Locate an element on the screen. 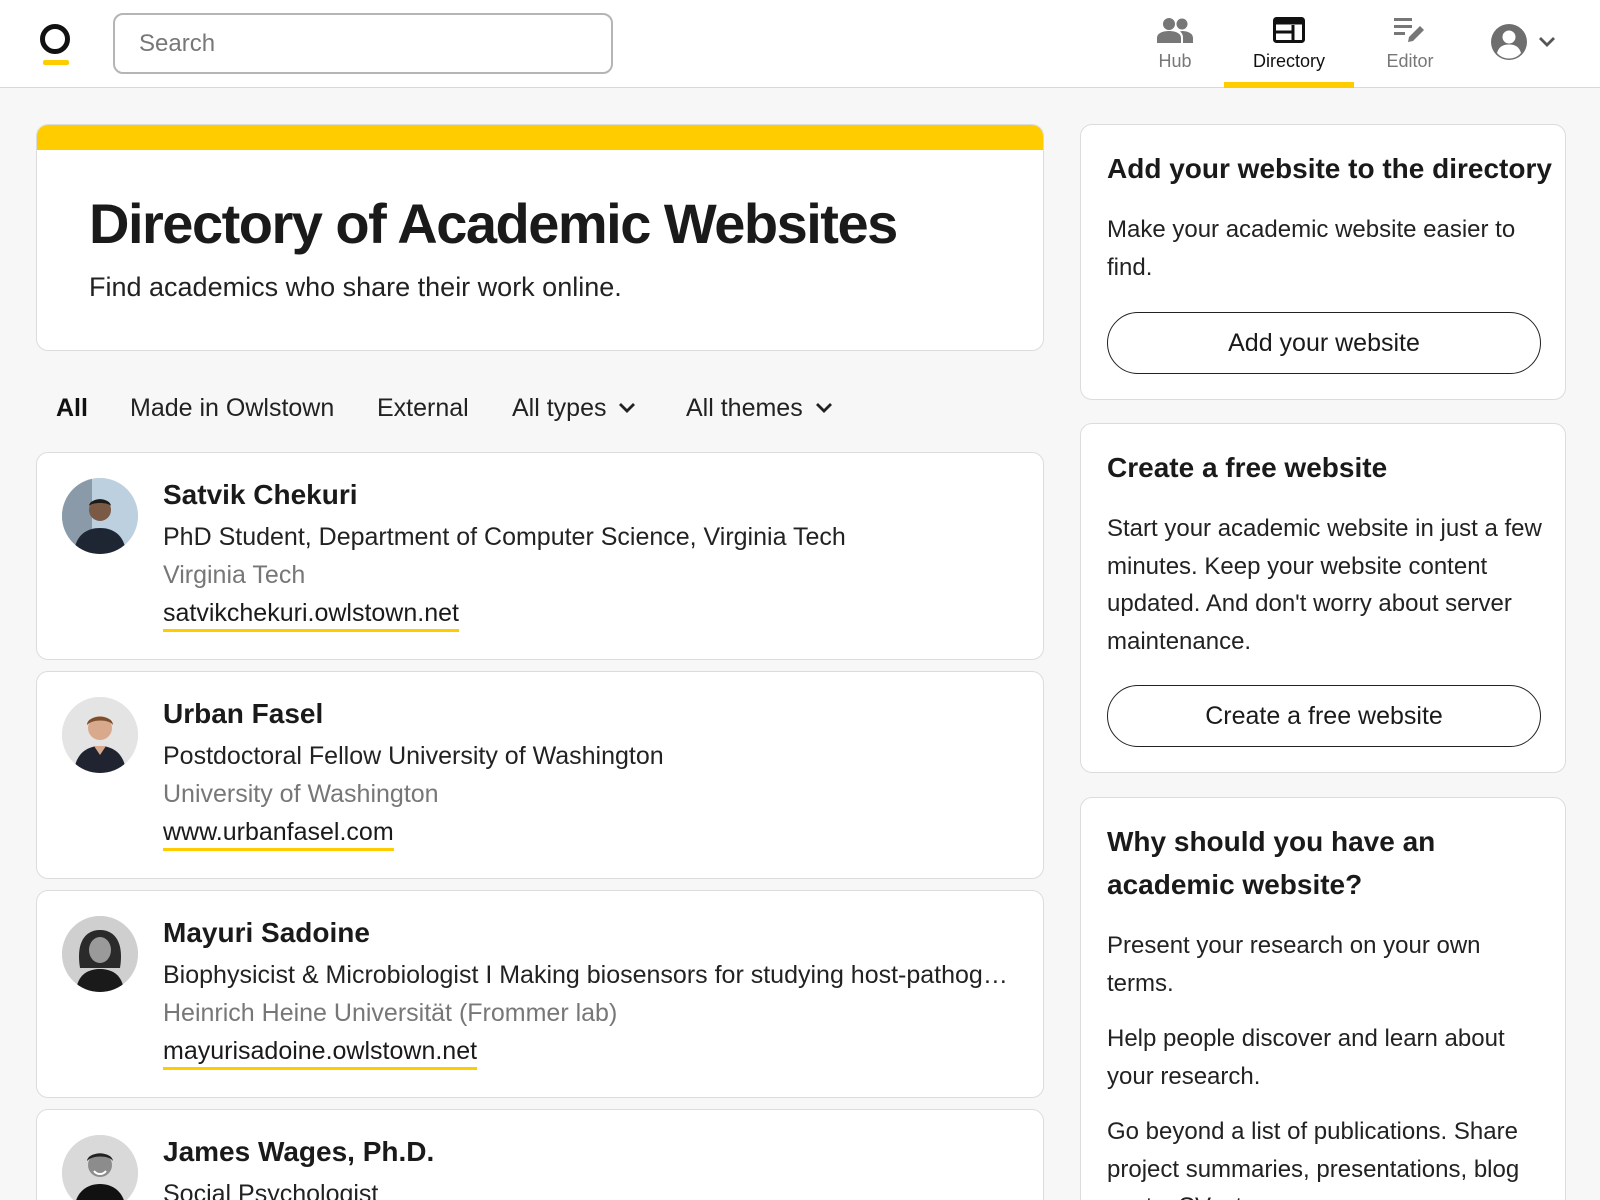  add-website-title: Add your website to the directory is located at coordinates (1329, 168).